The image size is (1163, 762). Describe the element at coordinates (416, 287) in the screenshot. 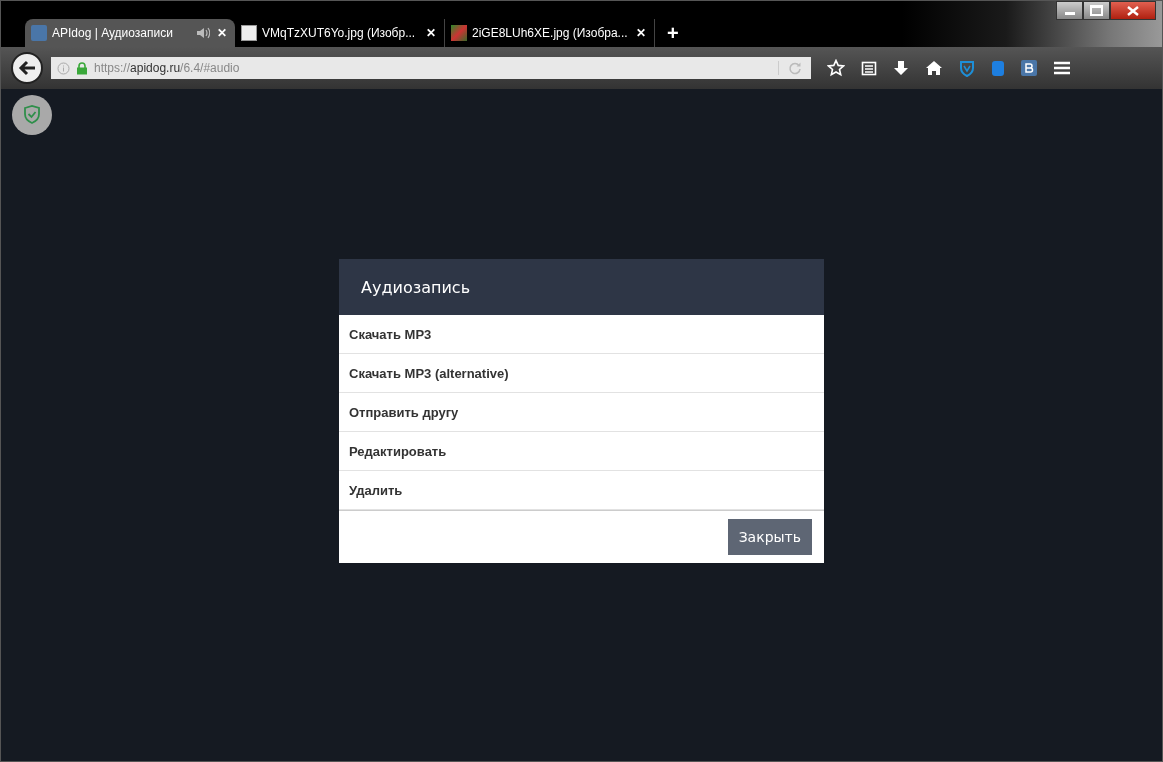

I see `dialog-title: Аудиозапись` at that location.